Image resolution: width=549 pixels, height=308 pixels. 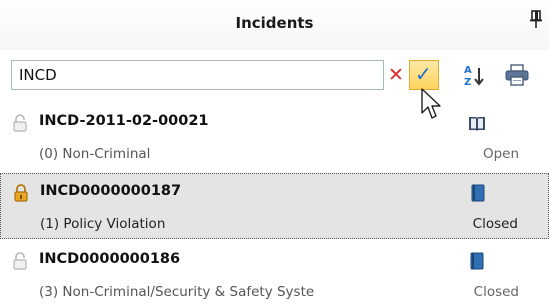 What do you see at coordinates (177, 292) in the screenshot?
I see `incident-category: (3) Non-Criminal/Security & Safety Syste` at bounding box center [177, 292].